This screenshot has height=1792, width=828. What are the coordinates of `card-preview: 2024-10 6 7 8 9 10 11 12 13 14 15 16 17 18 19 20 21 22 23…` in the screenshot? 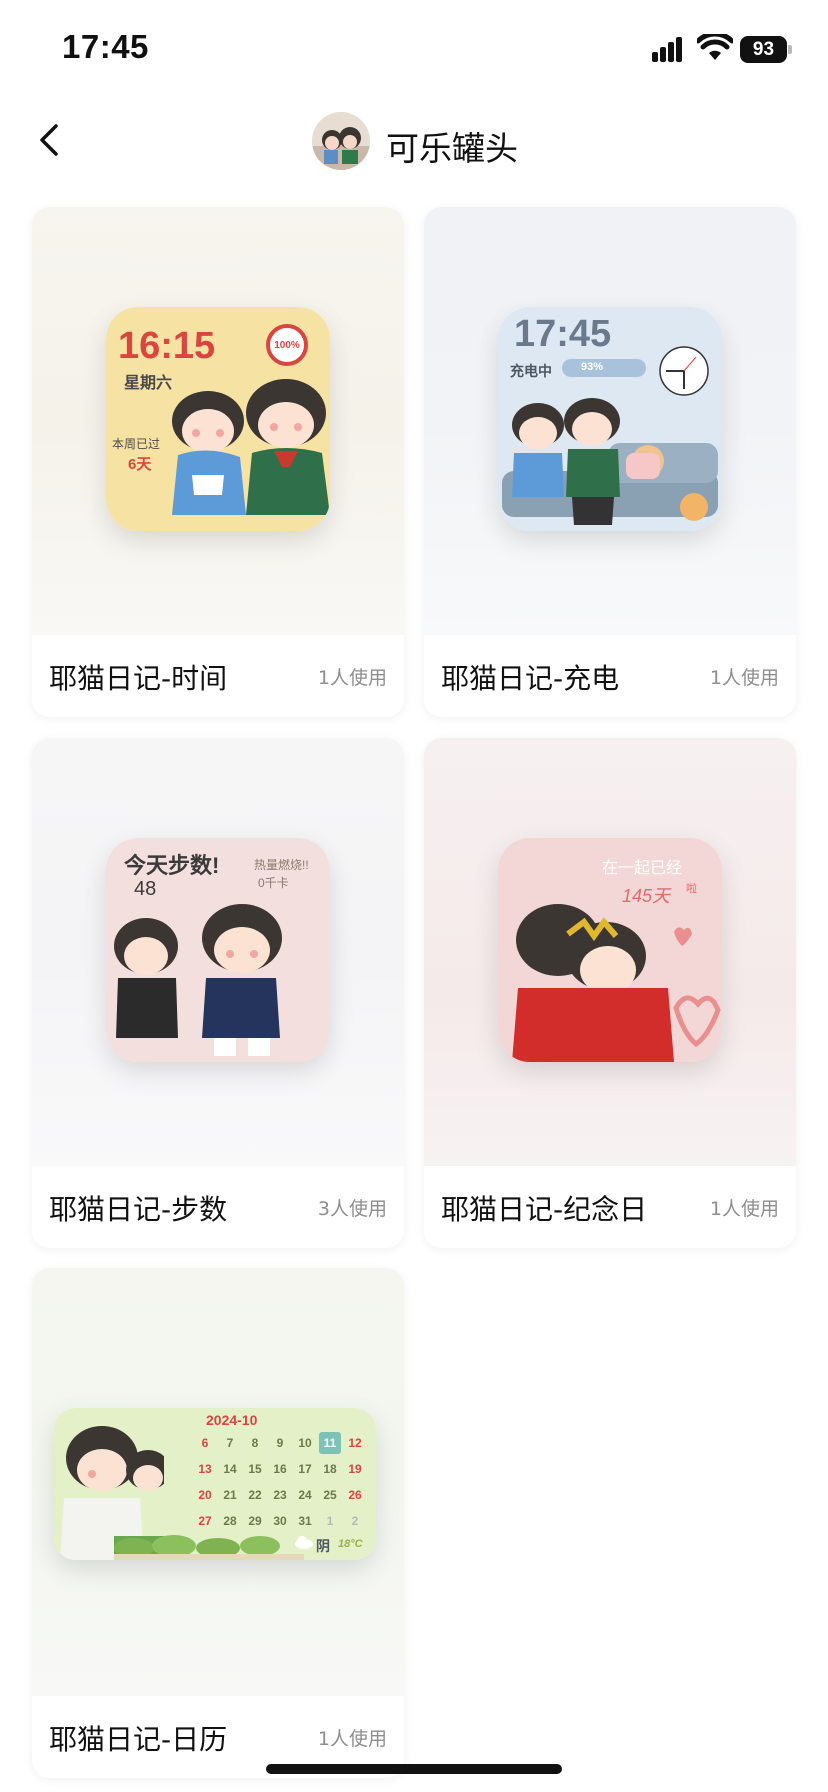 It's located at (218, 1482).